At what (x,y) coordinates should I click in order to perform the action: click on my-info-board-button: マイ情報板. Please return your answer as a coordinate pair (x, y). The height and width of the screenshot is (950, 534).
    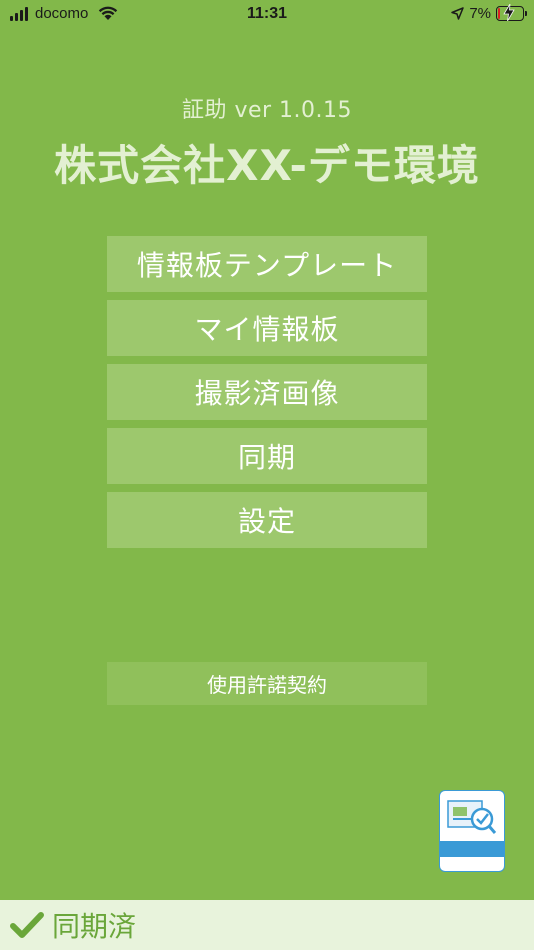
    Looking at the image, I should click on (267, 328).